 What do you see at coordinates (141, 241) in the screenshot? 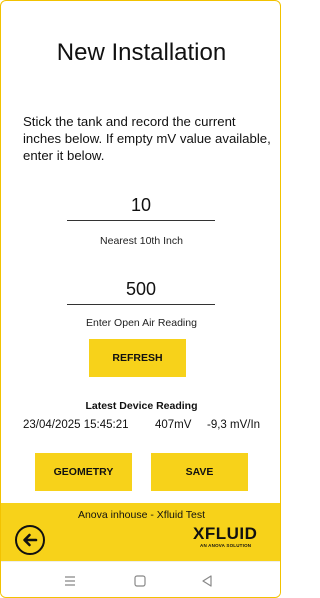
I see `inches-label: Nearest 10th Inch` at bounding box center [141, 241].